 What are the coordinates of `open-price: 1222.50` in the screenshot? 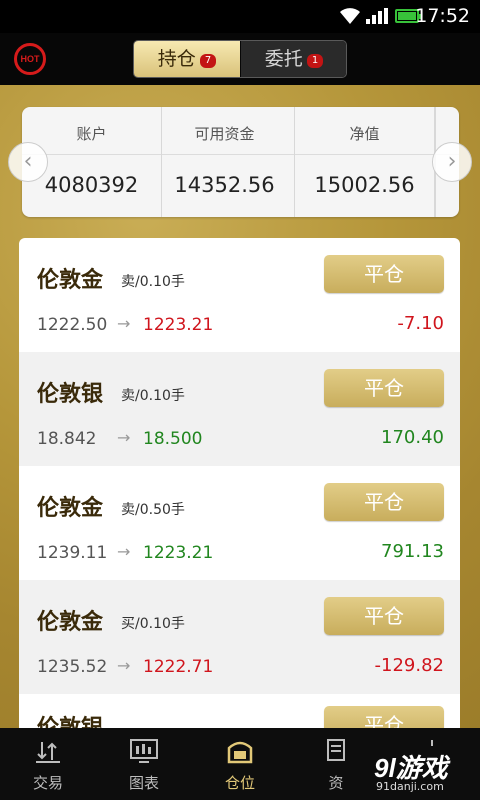 It's located at (72, 325).